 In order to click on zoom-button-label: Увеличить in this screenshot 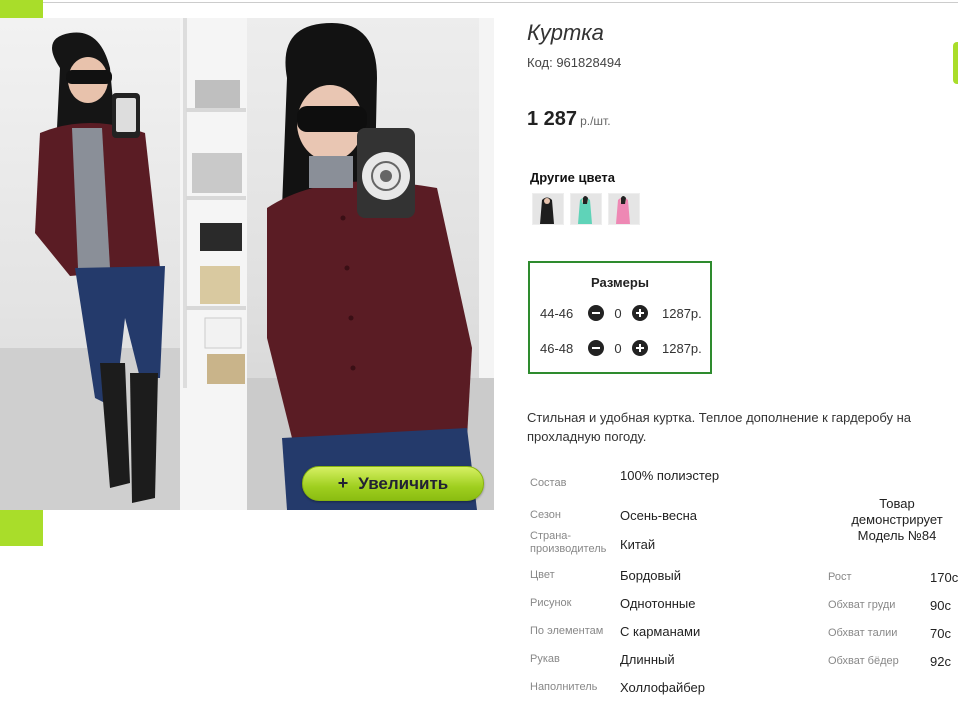, I will do `click(403, 483)`.